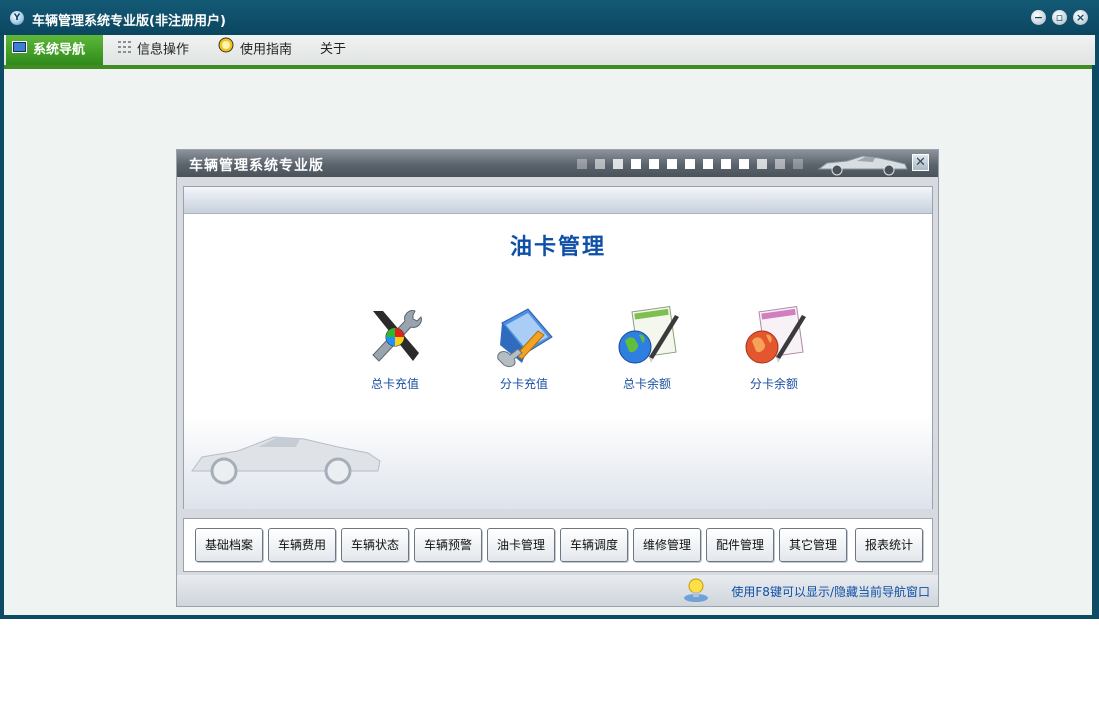 The image size is (1099, 723). I want to click on nav-item-label: 总卡充值, so click(394, 384).